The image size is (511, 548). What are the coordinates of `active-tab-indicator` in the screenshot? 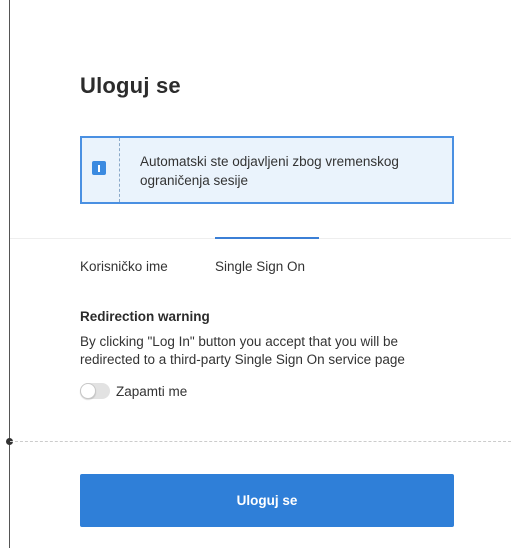 It's located at (267, 238).